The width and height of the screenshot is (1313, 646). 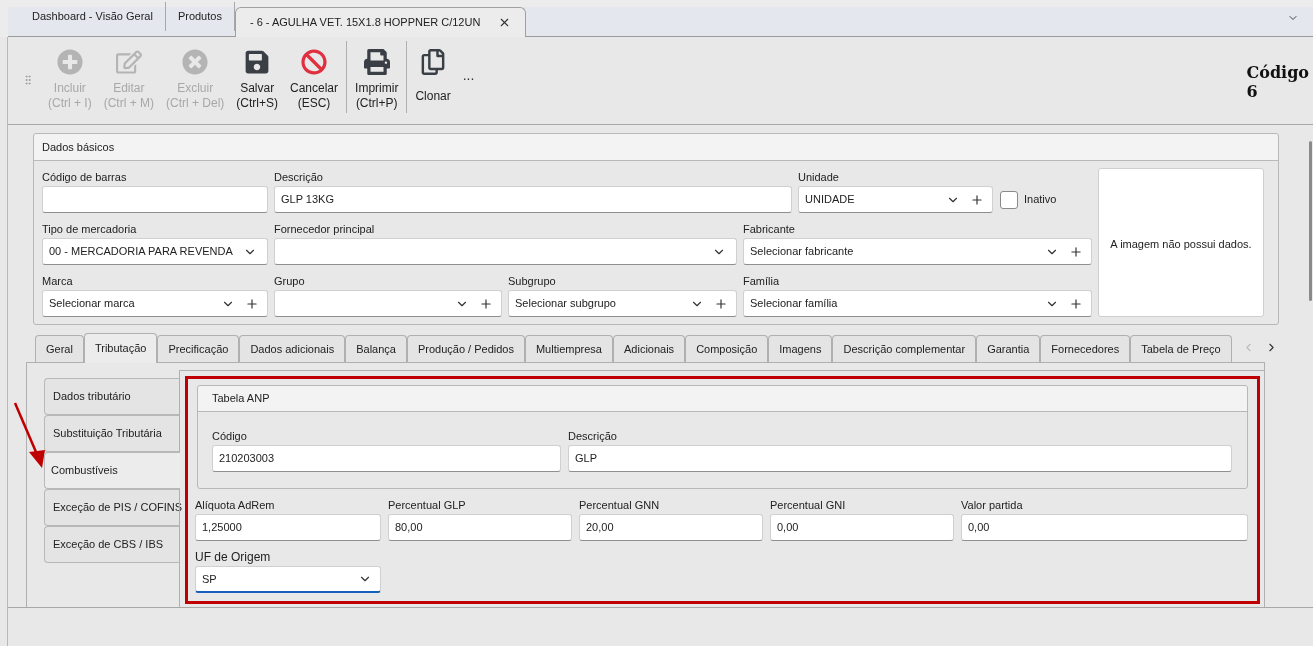 What do you see at coordinates (1008, 348) in the screenshot?
I see `tab: Garantia` at bounding box center [1008, 348].